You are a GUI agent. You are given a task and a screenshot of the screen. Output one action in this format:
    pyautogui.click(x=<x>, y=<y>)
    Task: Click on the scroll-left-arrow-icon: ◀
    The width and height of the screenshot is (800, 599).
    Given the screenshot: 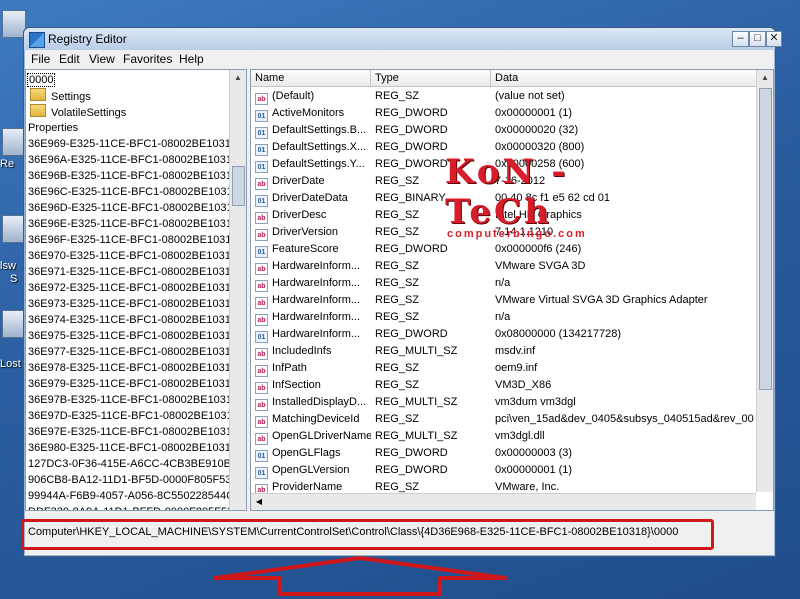 What is the action you would take?
    pyautogui.click(x=259, y=502)
    